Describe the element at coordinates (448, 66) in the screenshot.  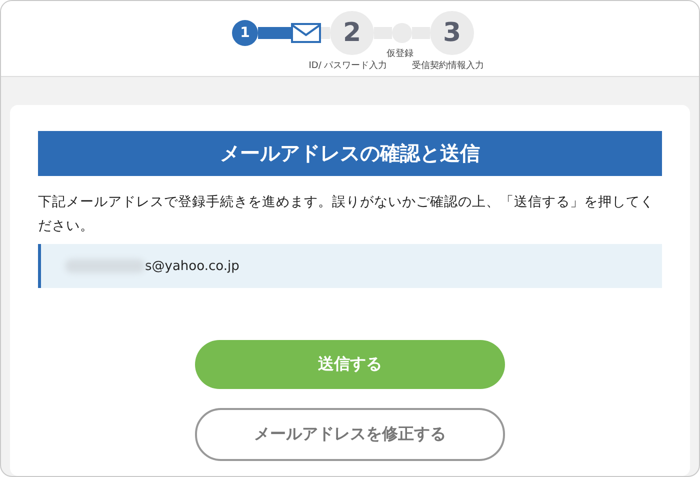
I see `step-label: 受信契約情報入力` at that location.